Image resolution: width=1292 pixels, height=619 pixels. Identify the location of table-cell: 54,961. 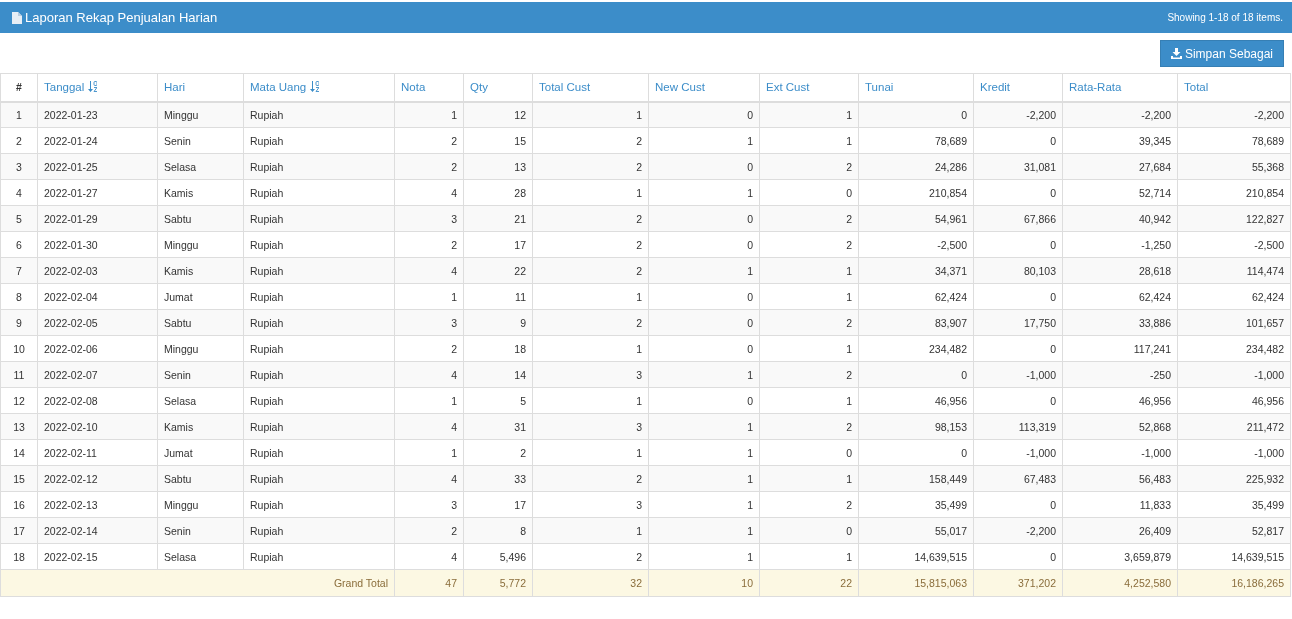
(916, 218).